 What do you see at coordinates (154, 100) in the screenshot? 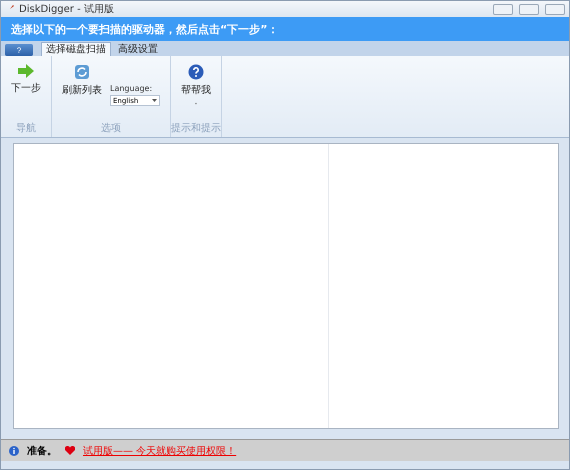
I see `caret-icon` at bounding box center [154, 100].